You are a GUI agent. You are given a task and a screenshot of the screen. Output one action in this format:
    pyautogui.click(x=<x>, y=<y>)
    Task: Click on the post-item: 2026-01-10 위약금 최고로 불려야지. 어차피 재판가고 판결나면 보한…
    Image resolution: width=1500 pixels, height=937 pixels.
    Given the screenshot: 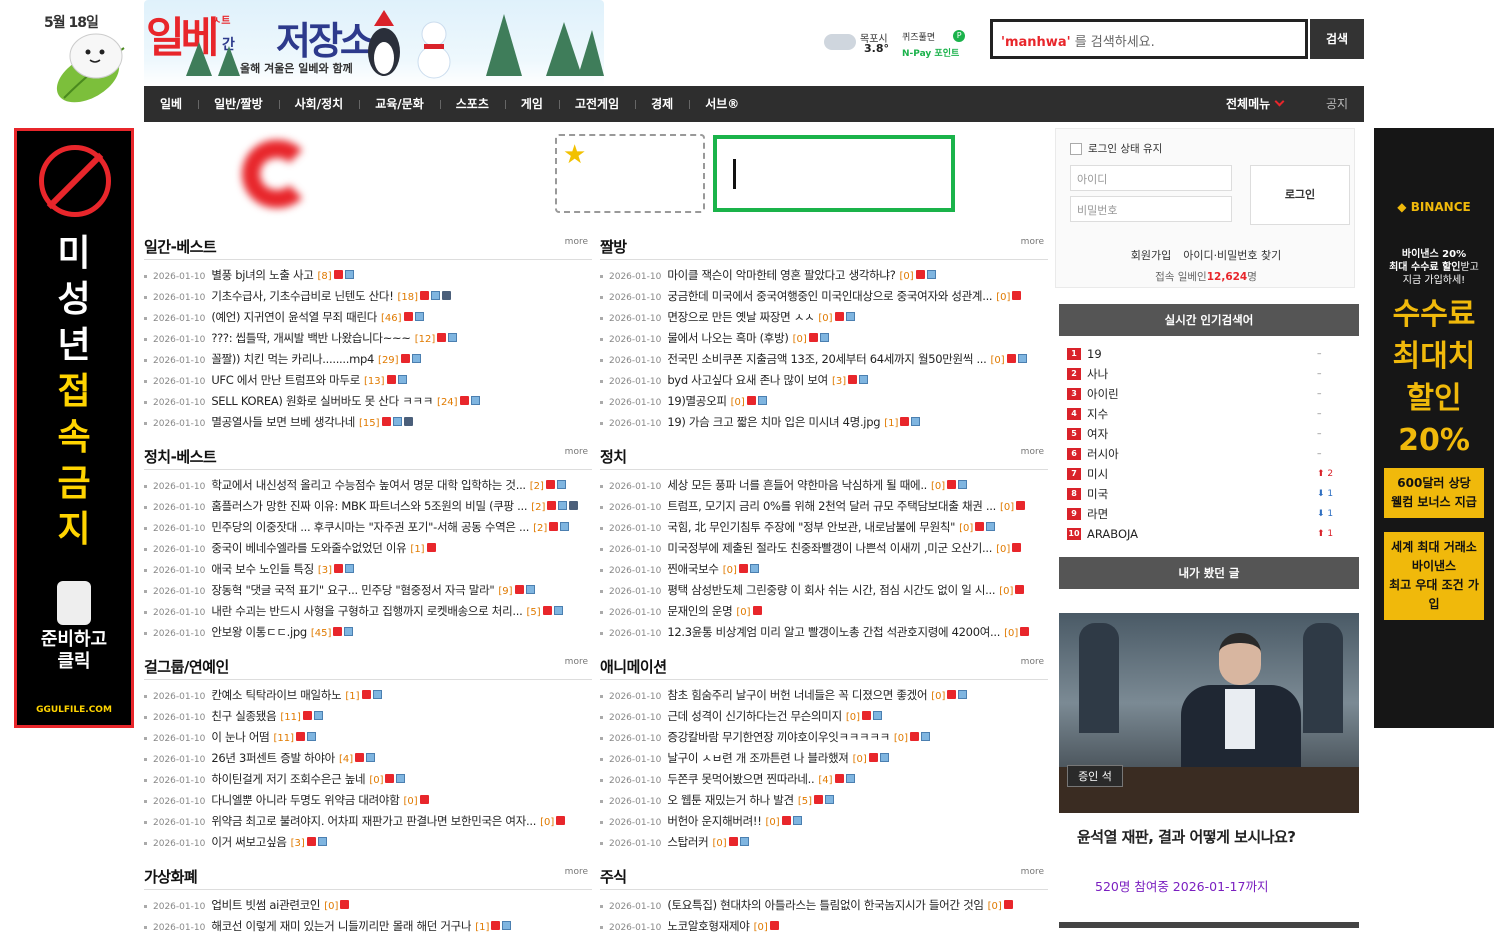 What is the action you would take?
    pyautogui.click(x=368, y=821)
    